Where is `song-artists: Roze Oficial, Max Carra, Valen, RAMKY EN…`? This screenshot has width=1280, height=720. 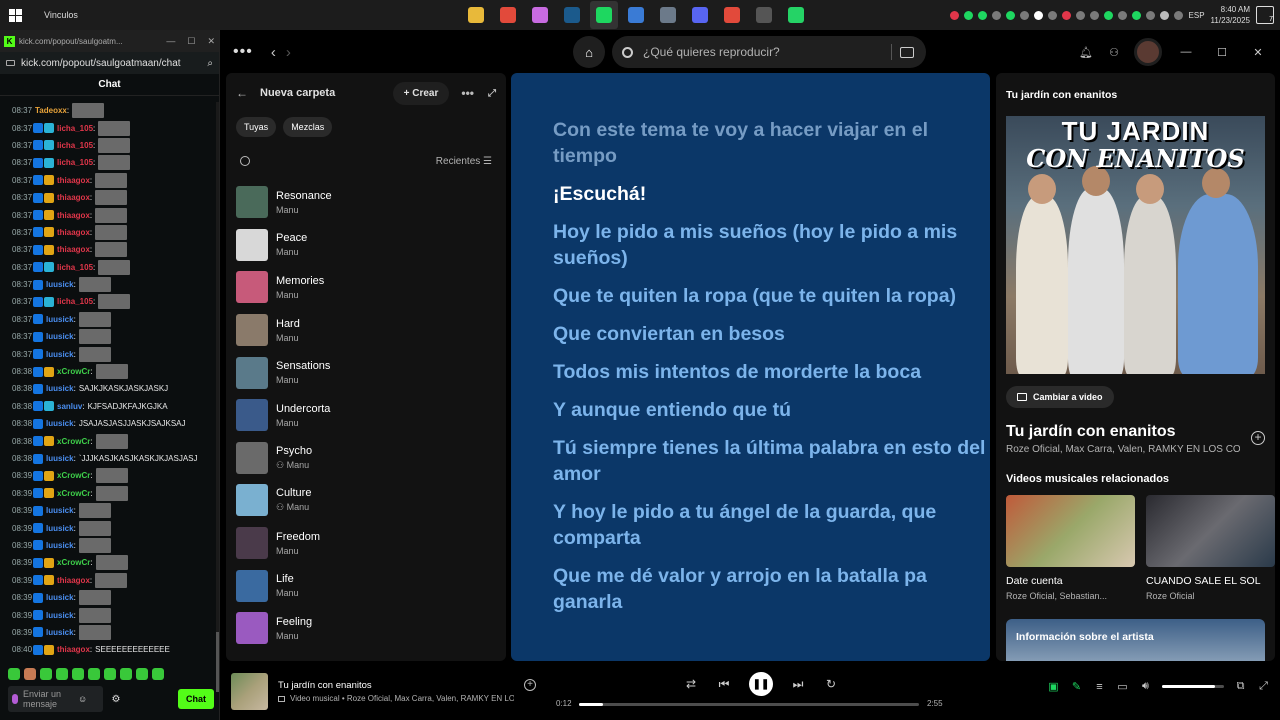
song-artists: Roze Oficial, Max Carra, Valen, RAMKY EN… is located at coordinates (1123, 449).